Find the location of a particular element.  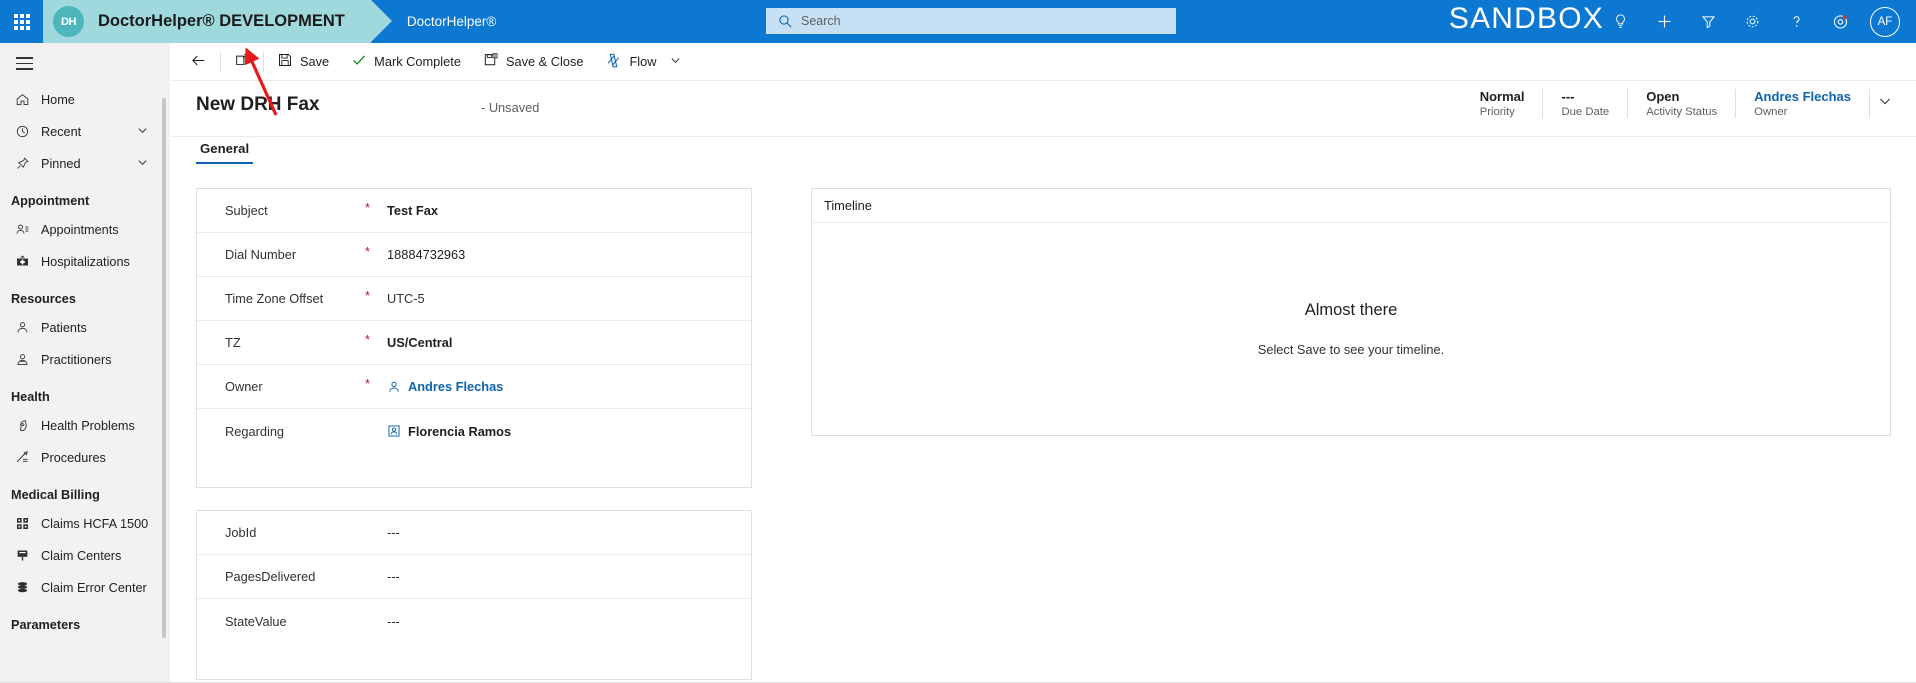

user-avatar: AF is located at coordinates (1885, 21).